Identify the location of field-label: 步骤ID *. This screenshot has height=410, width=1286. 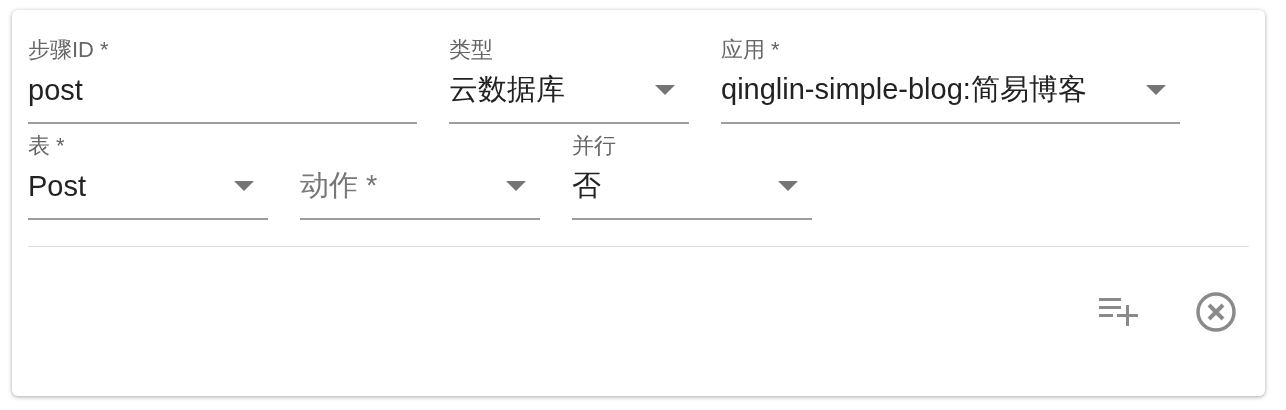
(69, 50).